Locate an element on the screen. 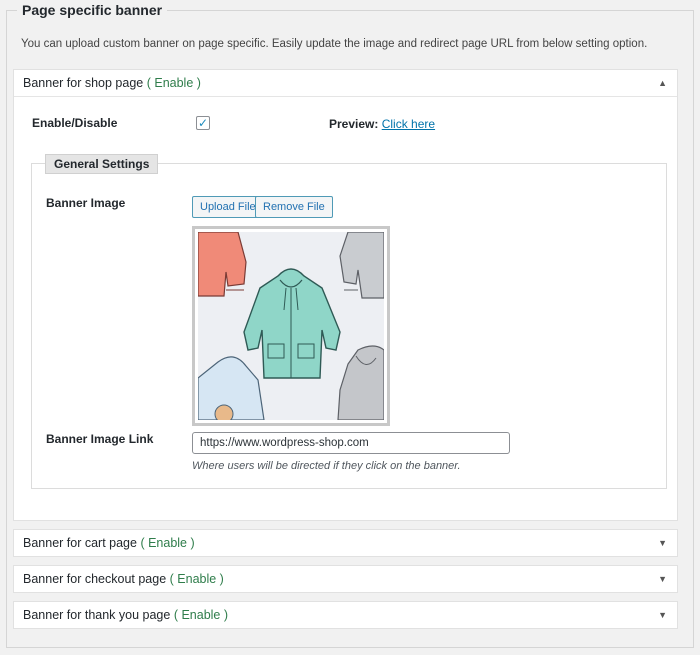  upload-file-button: Upload File is located at coordinates (228, 207).